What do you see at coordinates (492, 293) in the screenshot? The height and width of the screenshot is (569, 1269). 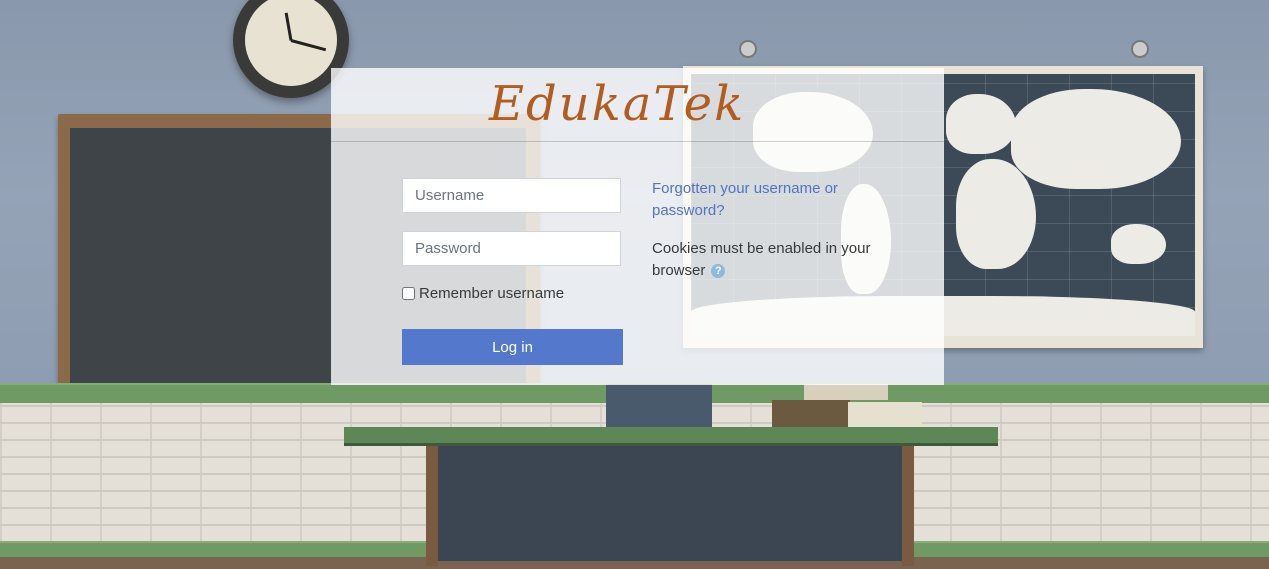 I see `remember-username-label: Remember username` at bounding box center [492, 293].